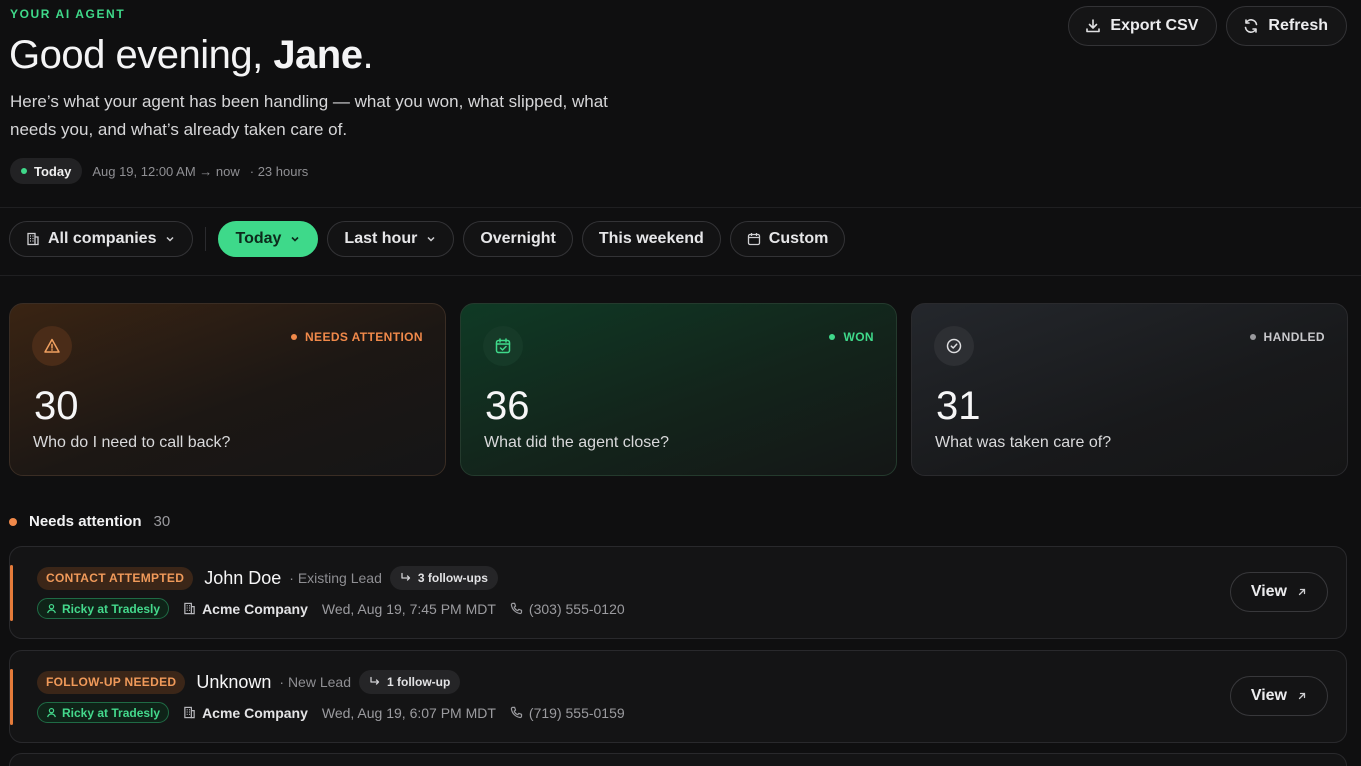 This screenshot has height=766, width=1361. I want to click on greeting-prefix: Good evening,, so click(141, 55).